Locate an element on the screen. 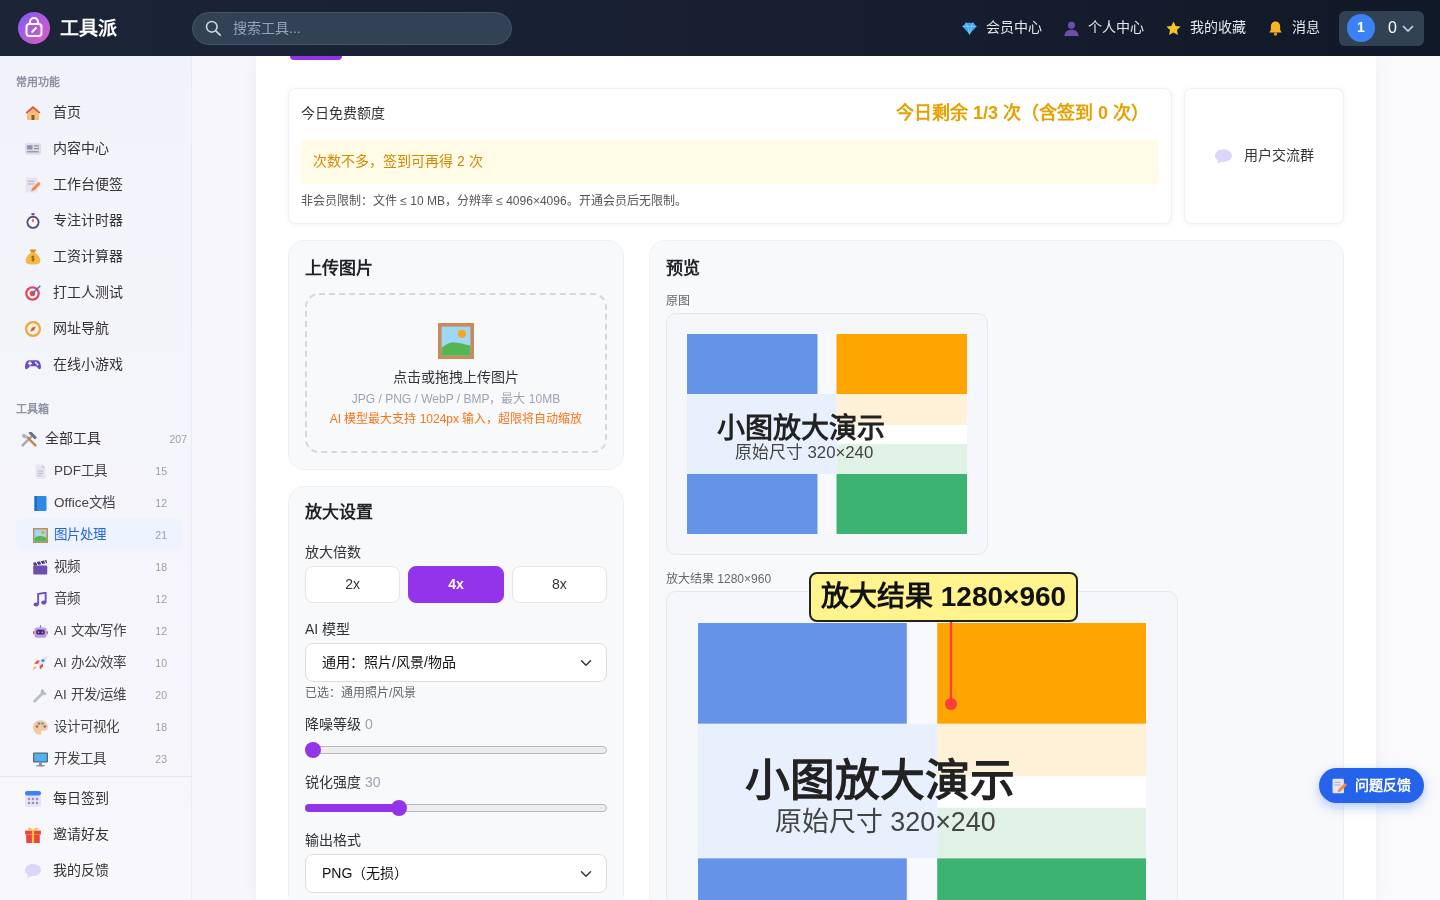 The height and width of the screenshot is (900, 1440). avatar: 1 is located at coordinates (1361, 28).